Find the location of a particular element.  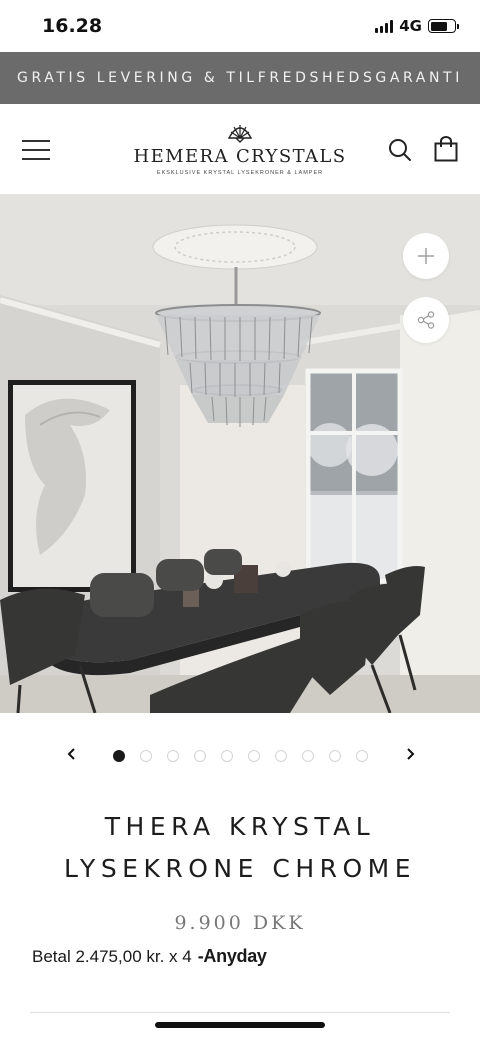

status-time: 16.28 is located at coordinates (72, 26).